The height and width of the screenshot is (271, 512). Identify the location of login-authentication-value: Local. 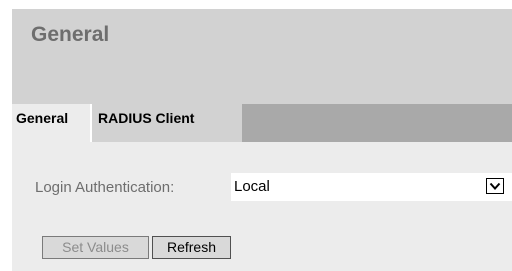
(252, 186).